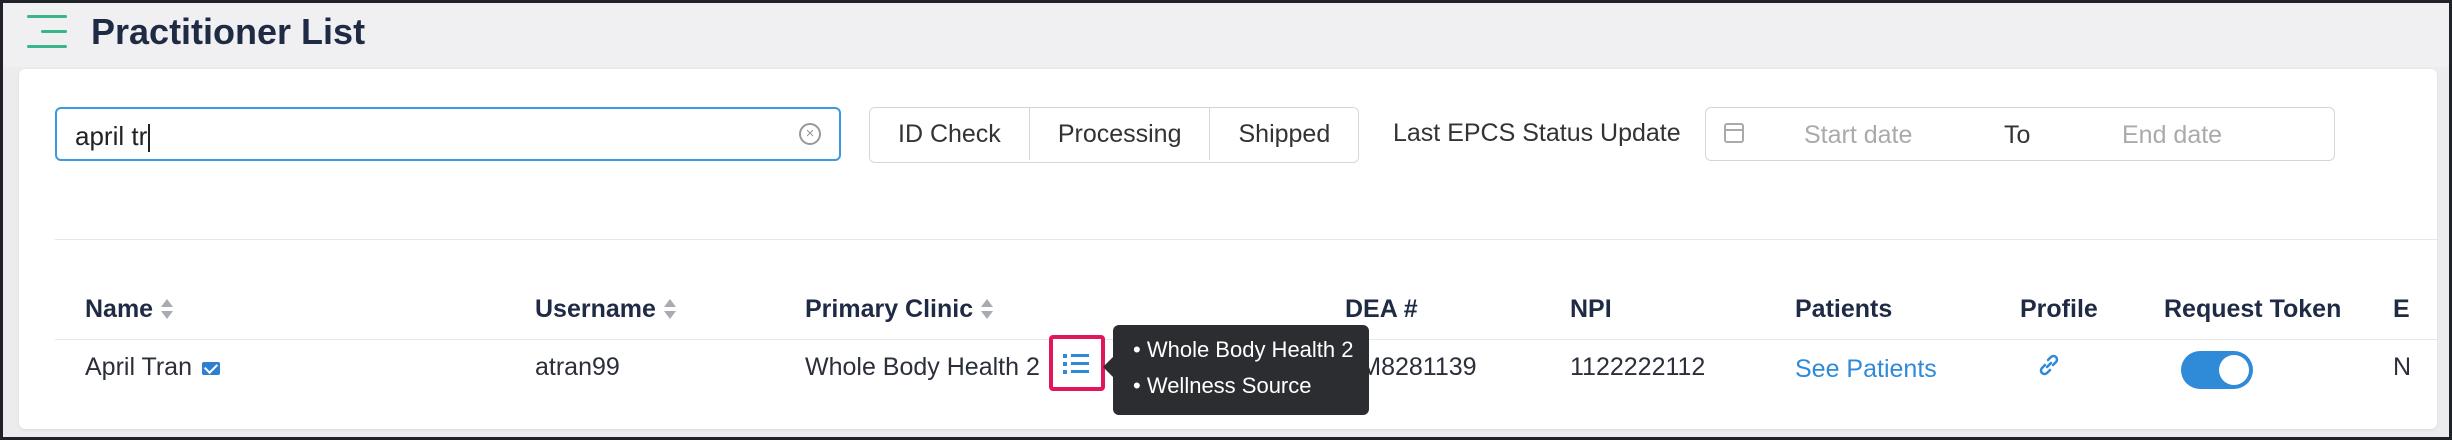 The height and width of the screenshot is (440, 2452). I want to click on end-date-input: End date, so click(2172, 135).